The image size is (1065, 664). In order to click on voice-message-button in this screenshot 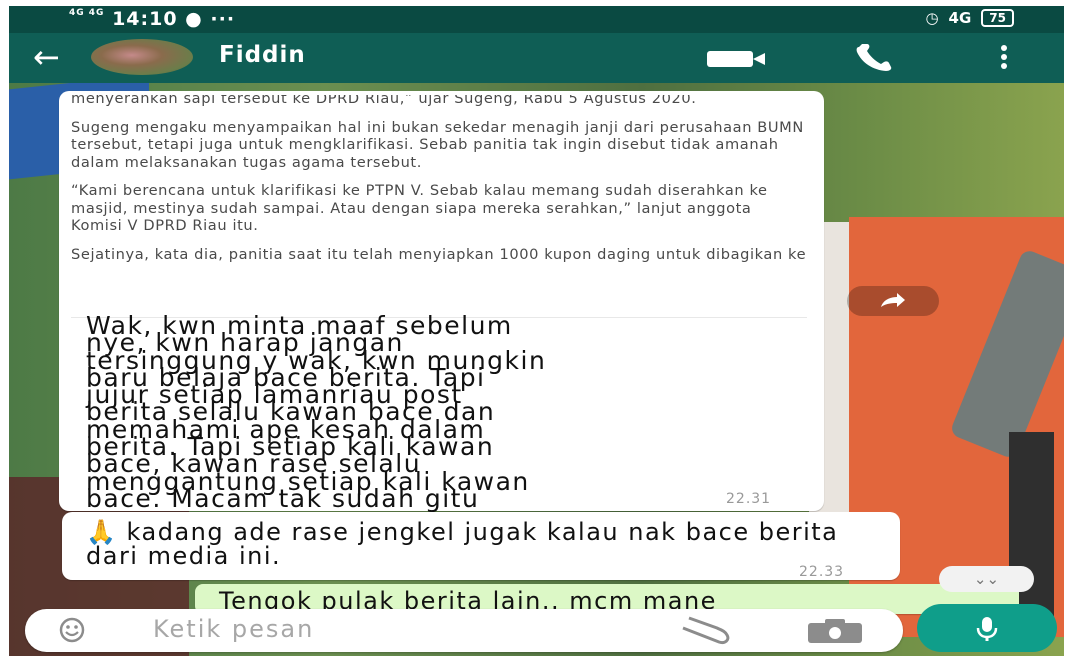, I will do `click(987, 628)`.